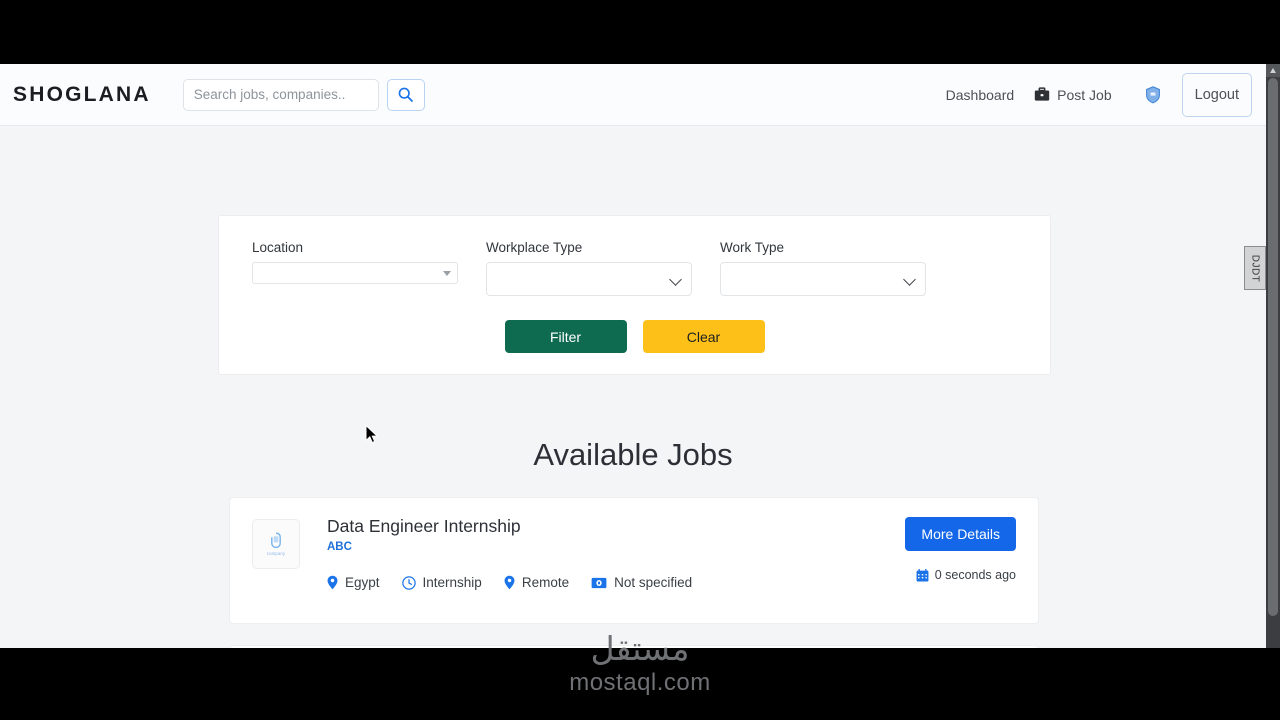 This screenshot has height=720, width=1280. Describe the element at coordinates (634, 336) in the screenshot. I see `filter-buttons-row: Filter Clear` at that location.